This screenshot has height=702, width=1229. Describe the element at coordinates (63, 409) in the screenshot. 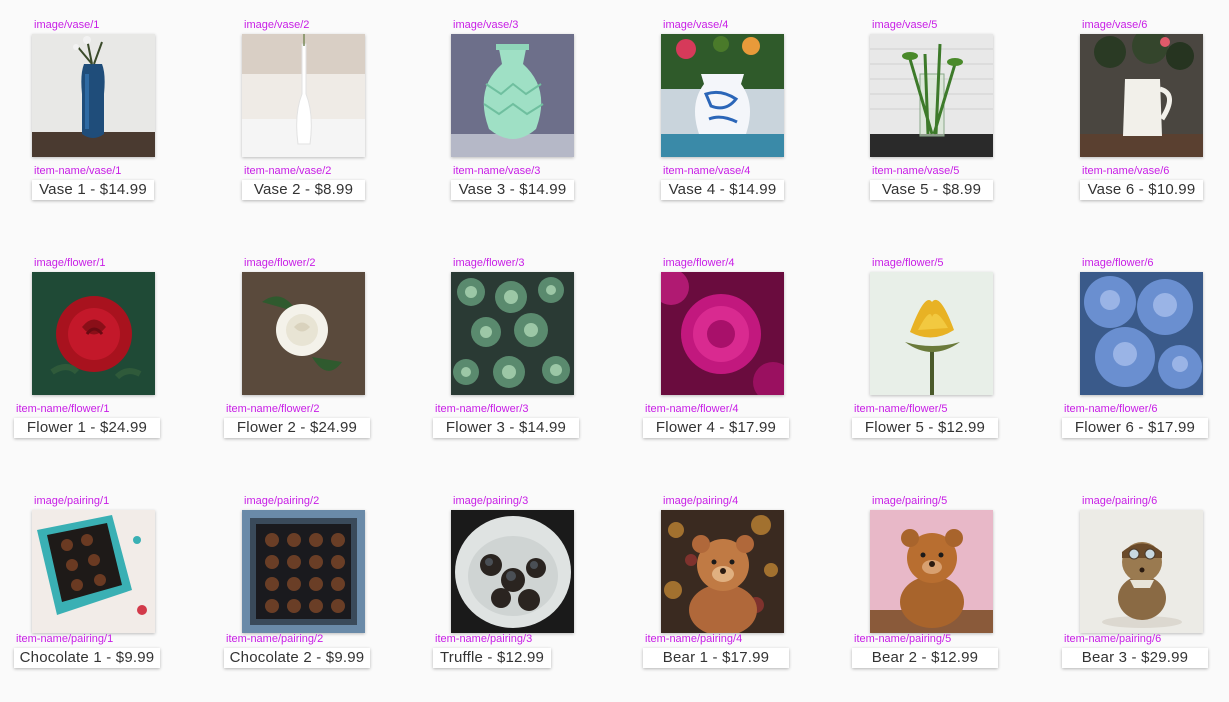

I see `item-name-tag: item-name/flower/1` at that location.